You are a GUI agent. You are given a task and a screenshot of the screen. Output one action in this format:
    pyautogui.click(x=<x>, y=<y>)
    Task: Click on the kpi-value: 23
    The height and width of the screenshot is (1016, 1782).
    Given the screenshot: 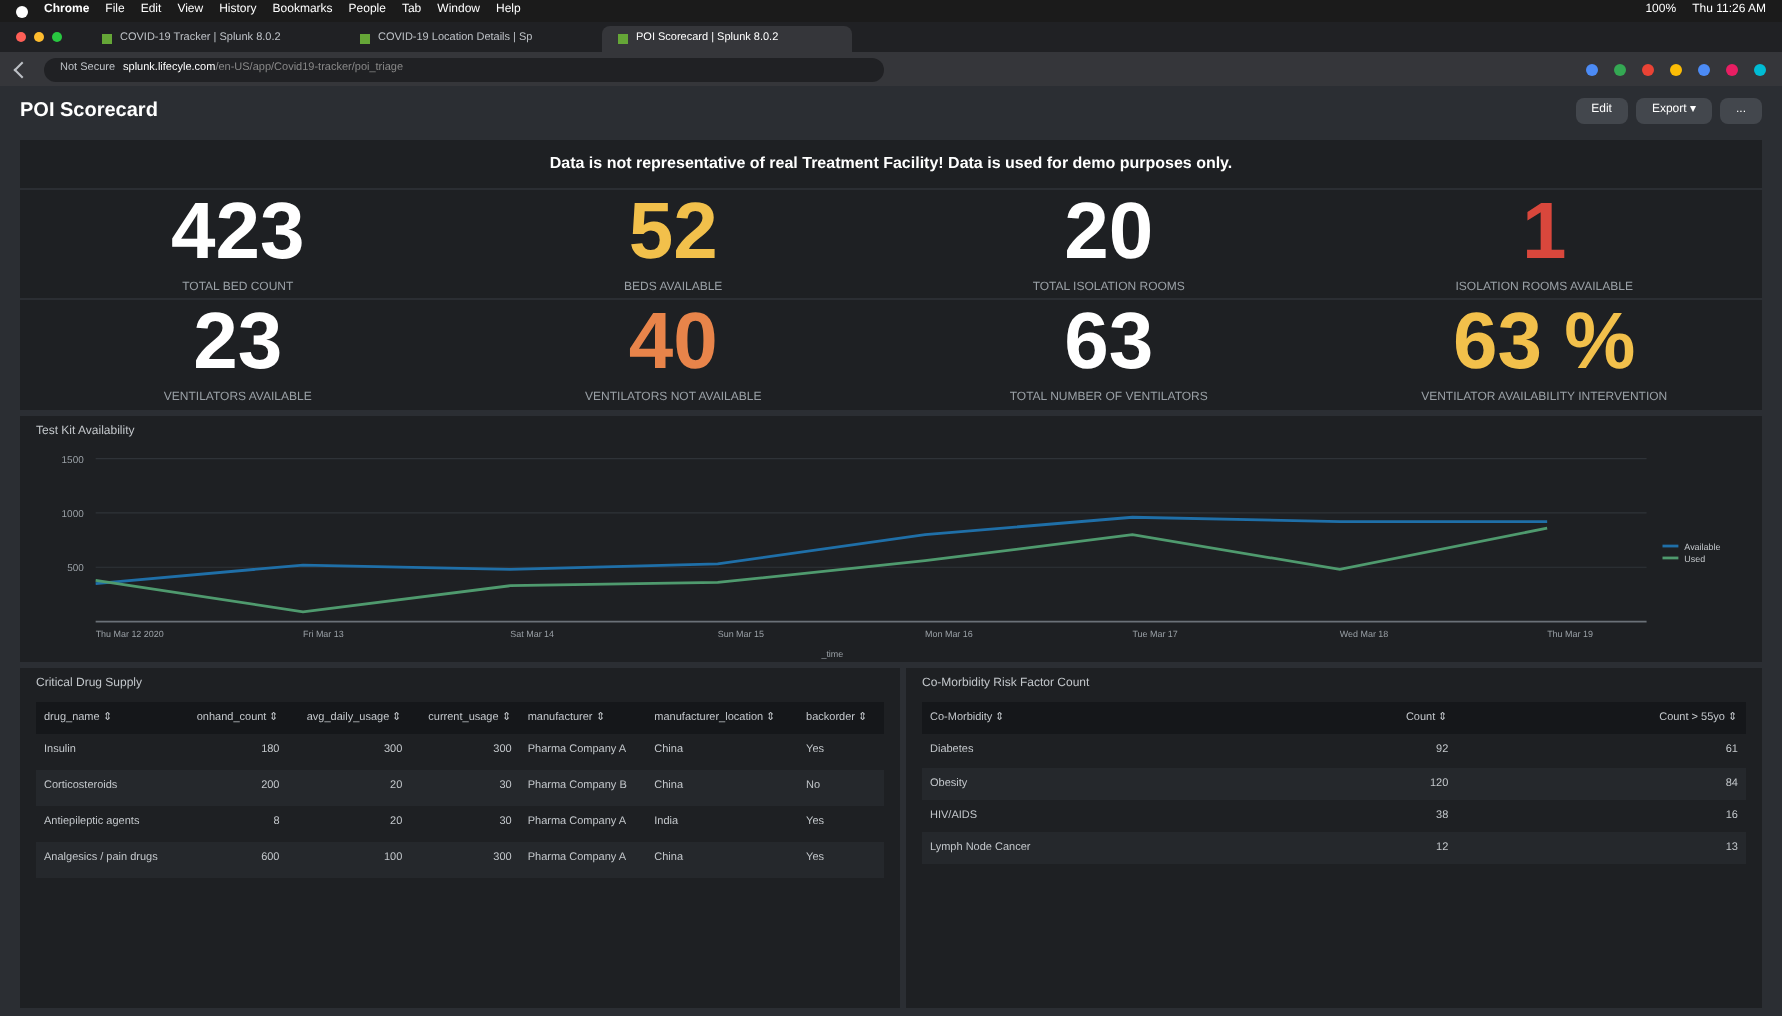 What is the action you would take?
    pyautogui.click(x=238, y=342)
    